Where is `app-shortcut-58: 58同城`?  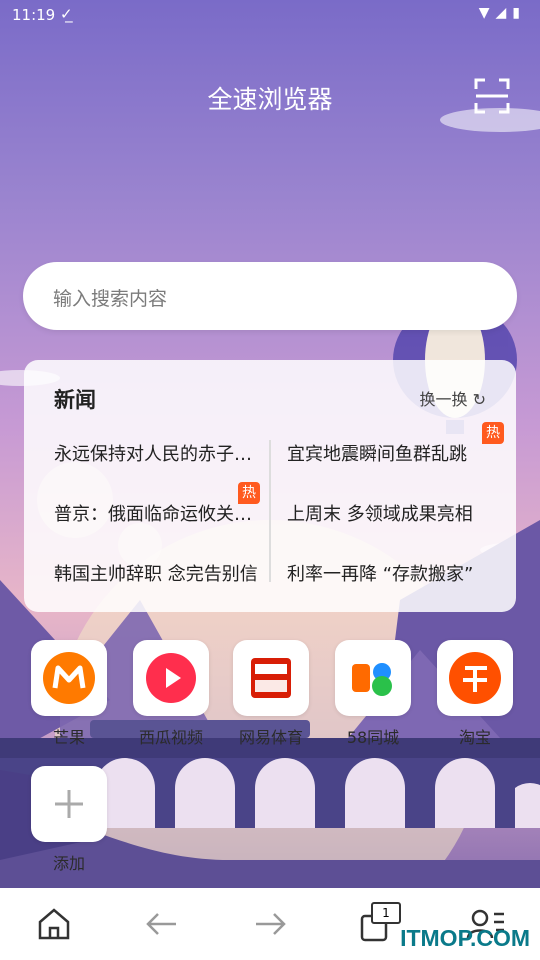 app-shortcut-58: 58同城 is located at coordinates (373, 694).